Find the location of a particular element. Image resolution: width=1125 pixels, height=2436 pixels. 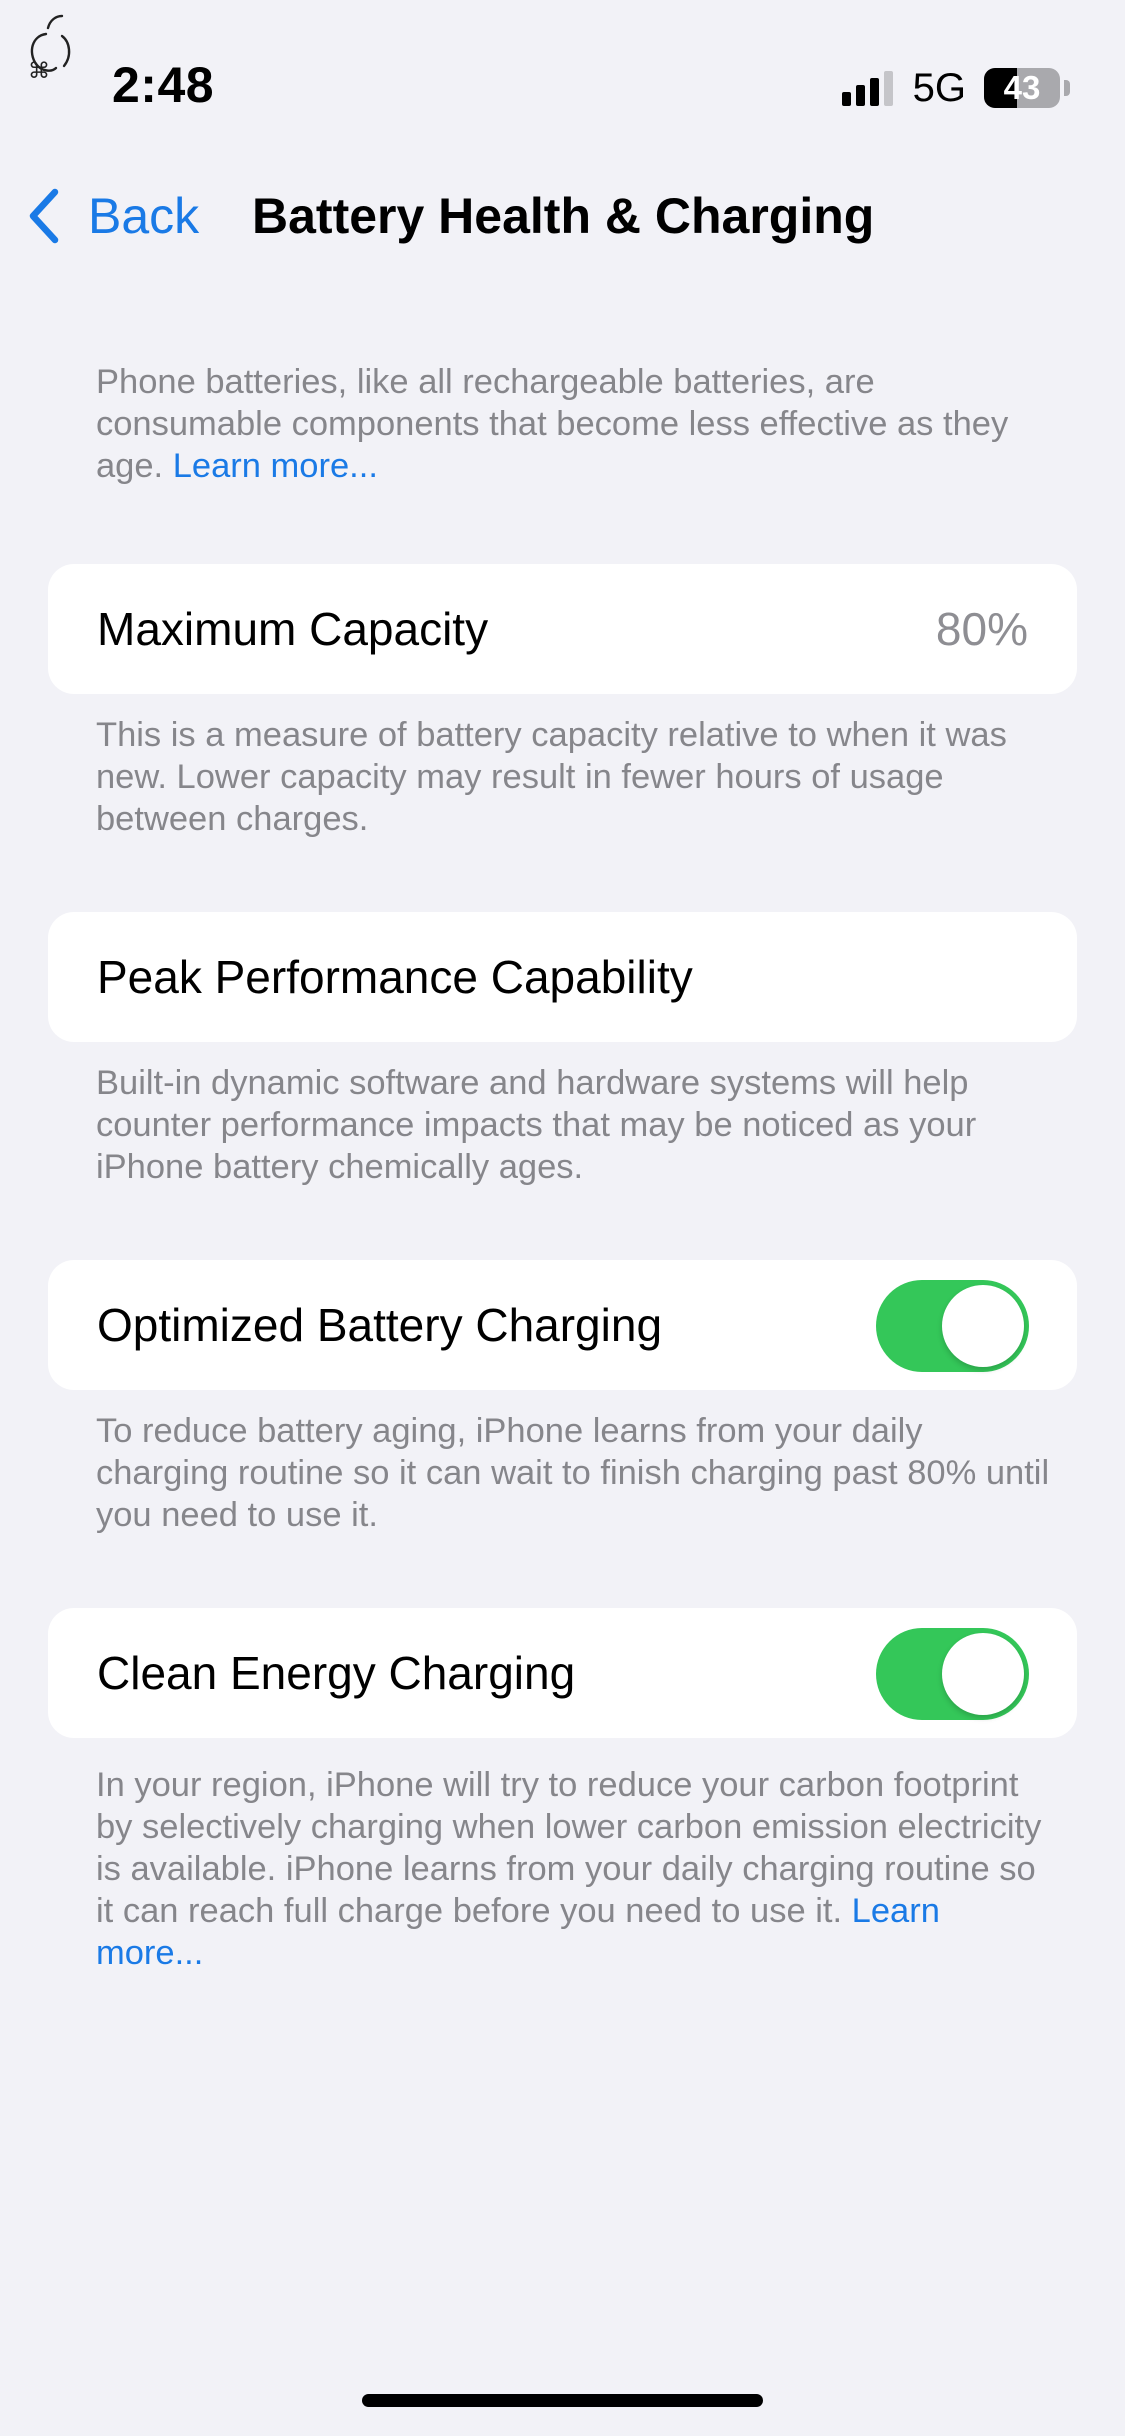

peak-performance-label: Peak Performance Capability is located at coordinates (395, 977).